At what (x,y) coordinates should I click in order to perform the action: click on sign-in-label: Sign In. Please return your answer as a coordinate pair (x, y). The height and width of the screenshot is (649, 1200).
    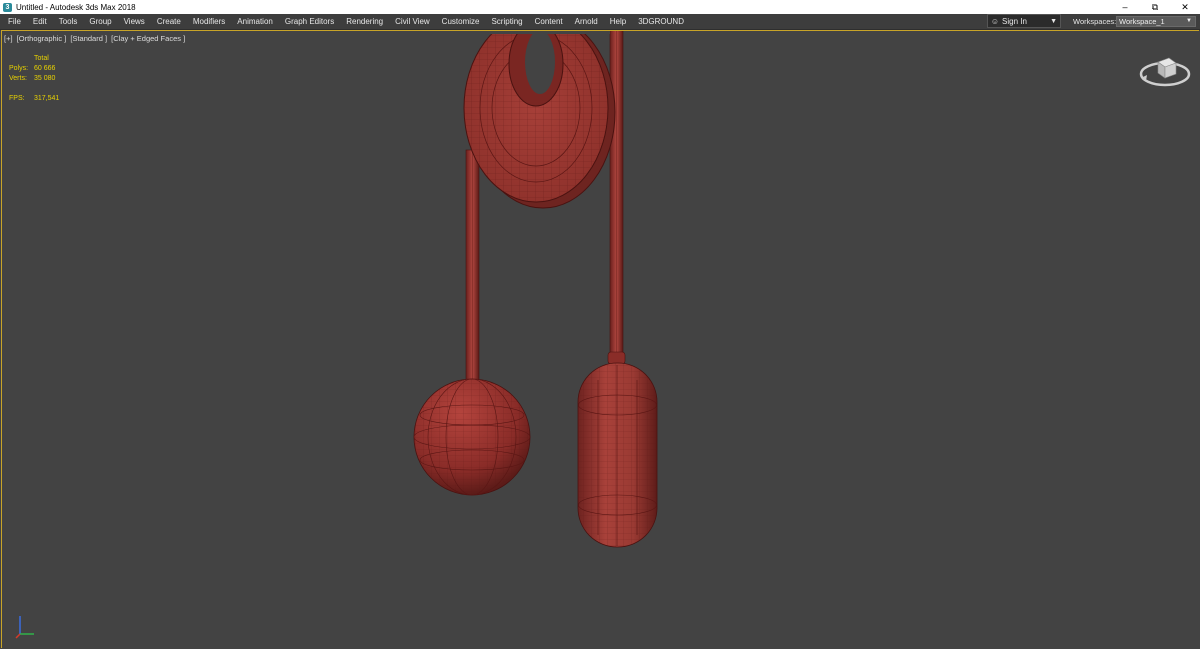
    Looking at the image, I should click on (1014, 21).